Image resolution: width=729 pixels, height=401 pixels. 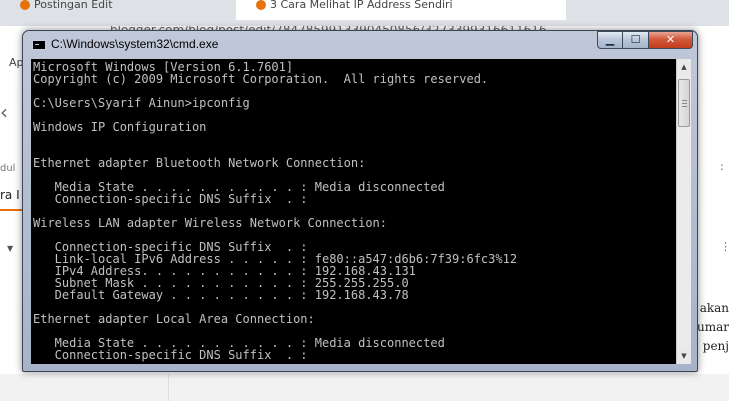 I want to click on browser-tab-postingan: Postingan Edit, so click(x=75, y=13).